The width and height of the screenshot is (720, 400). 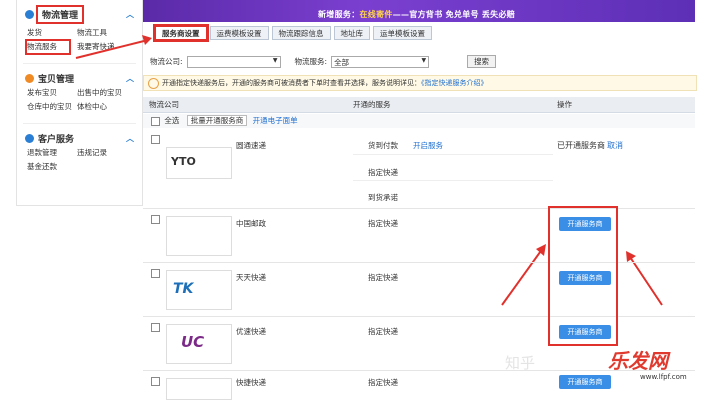 I want to click on company-name: 优速快递, so click(x=251, y=331).